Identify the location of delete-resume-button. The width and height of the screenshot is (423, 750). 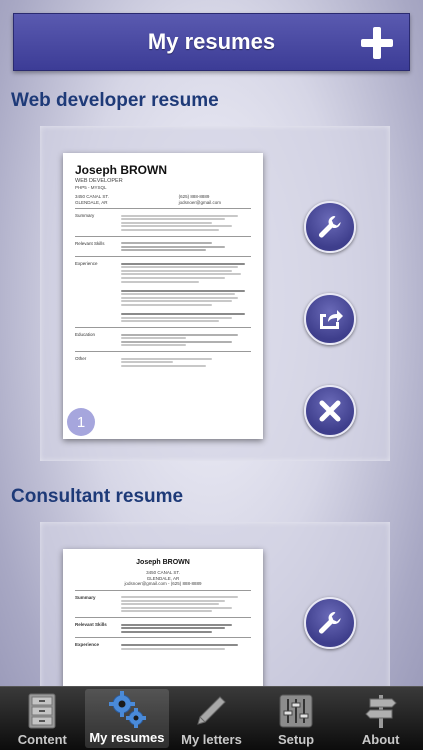
(330, 411).